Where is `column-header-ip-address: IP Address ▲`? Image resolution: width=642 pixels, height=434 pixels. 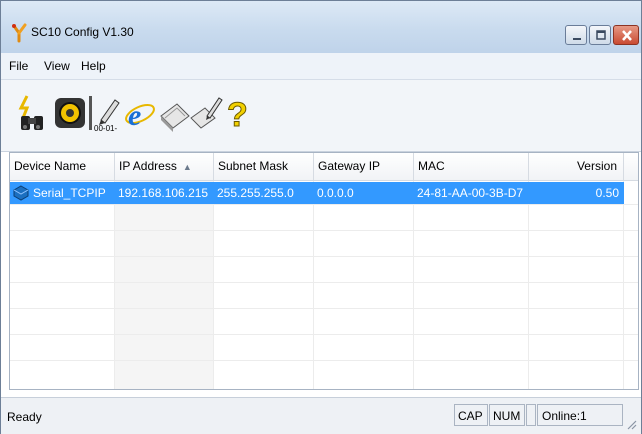 column-header-ip-address: IP Address ▲ is located at coordinates (164, 166).